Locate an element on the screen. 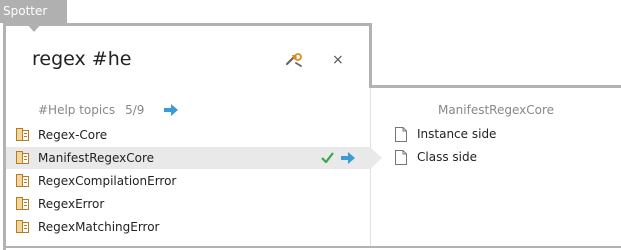 The image size is (621, 250). list-item-selected: ManifestRegexCore is located at coordinates (188, 158).